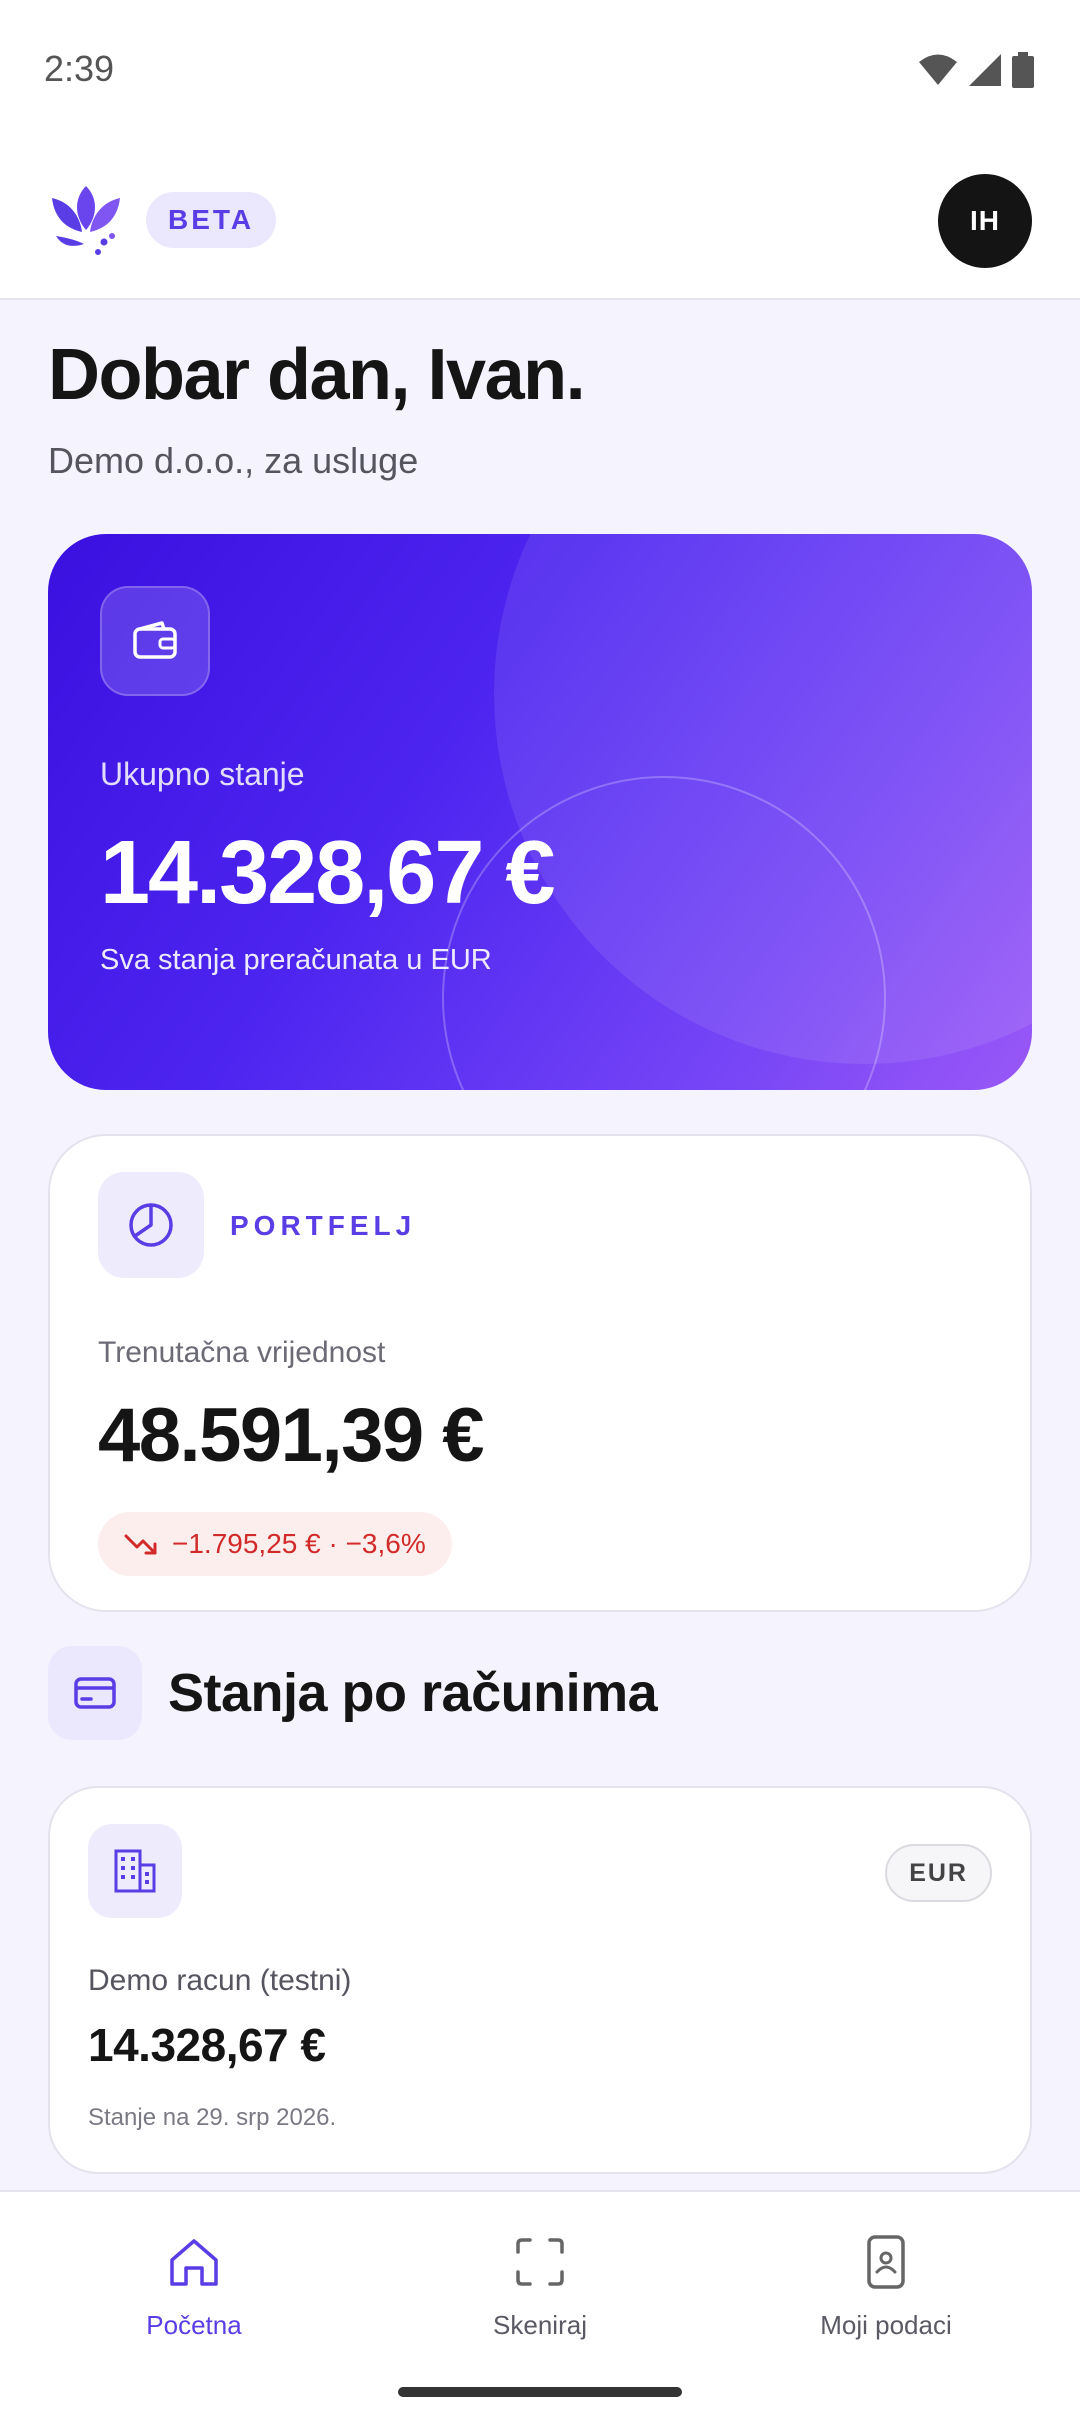 The width and height of the screenshot is (1080, 2424). I want to click on app-header: BETA IH, so click(540, 220).